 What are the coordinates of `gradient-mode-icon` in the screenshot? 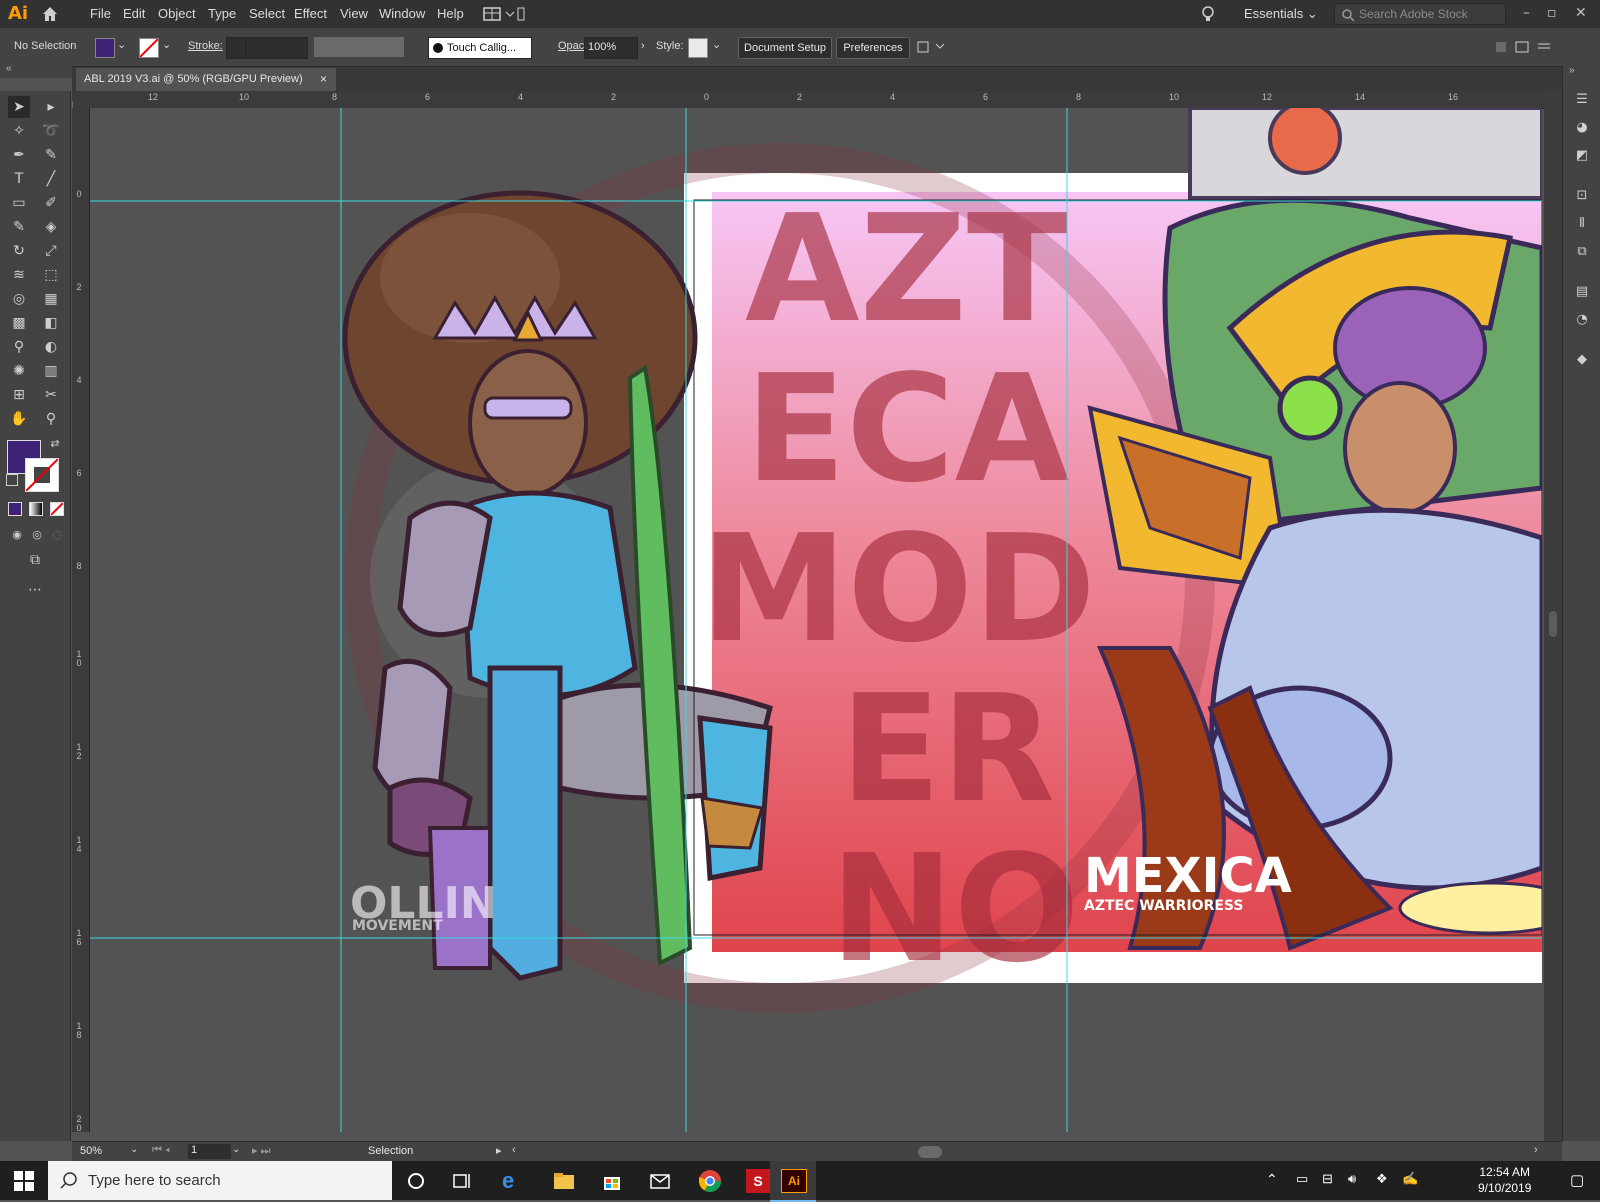 It's located at (36, 509).